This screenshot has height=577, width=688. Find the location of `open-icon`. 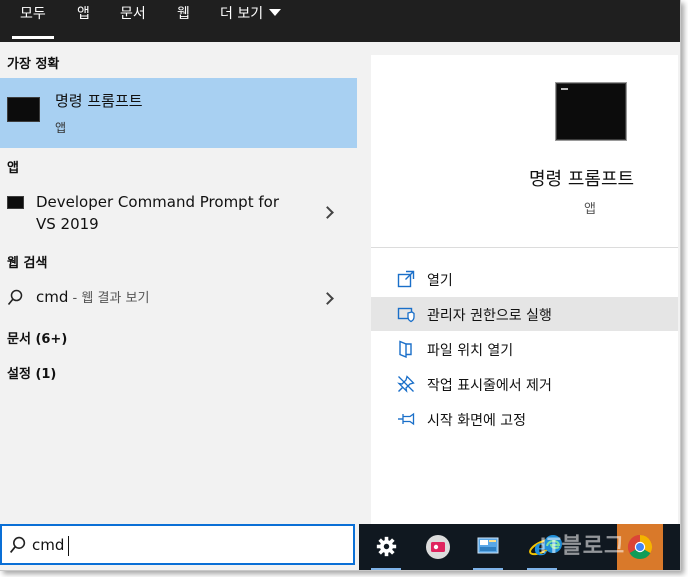

open-icon is located at coordinates (406, 279).